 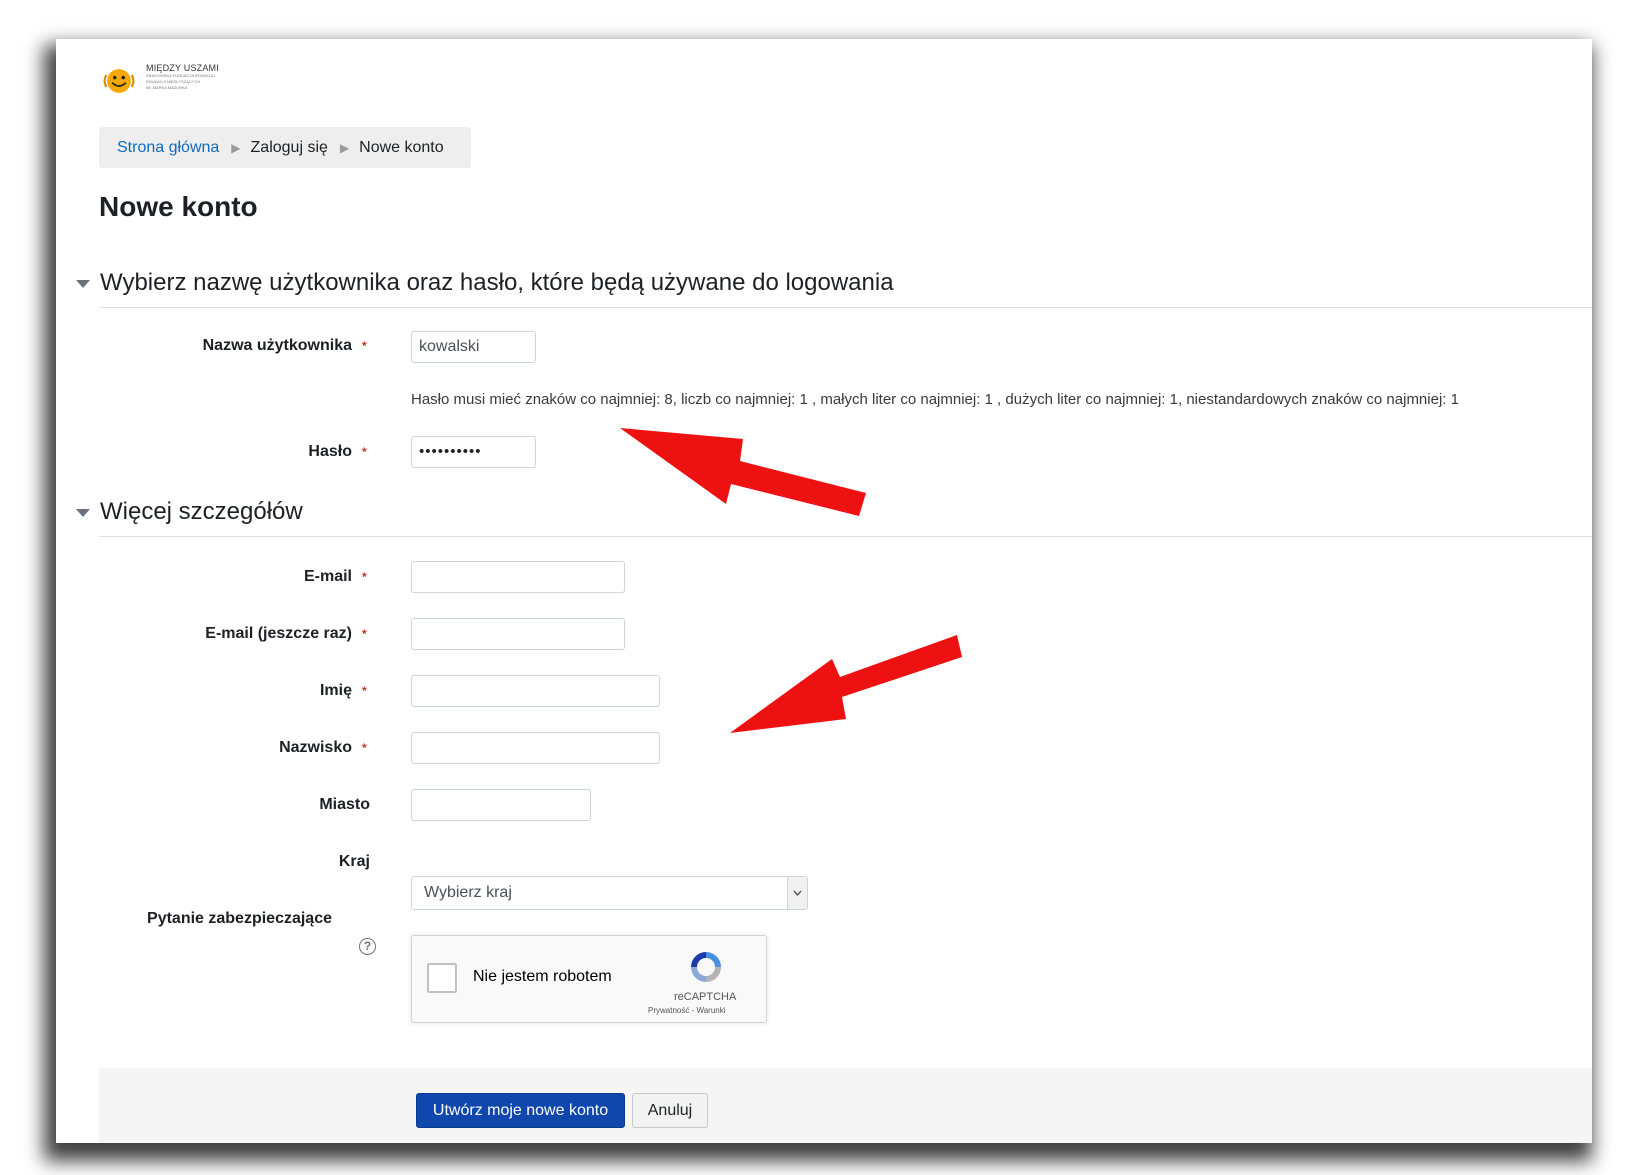 What do you see at coordinates (167, 87) in the screenshot?
I see `logo-subline: IM. MARKA MAZURKA` at bounding box center [167, 87].